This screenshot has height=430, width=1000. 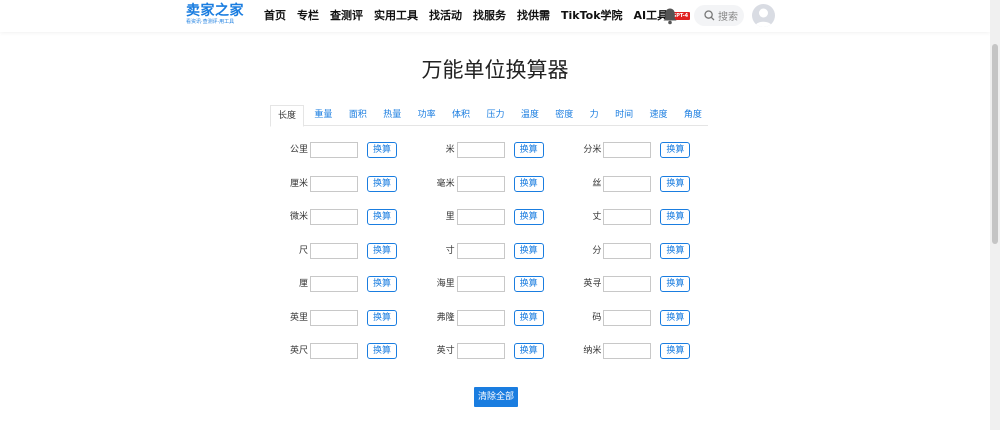 I want to click on unit-cell: 英尺 换算, so click(x=343, y=360).